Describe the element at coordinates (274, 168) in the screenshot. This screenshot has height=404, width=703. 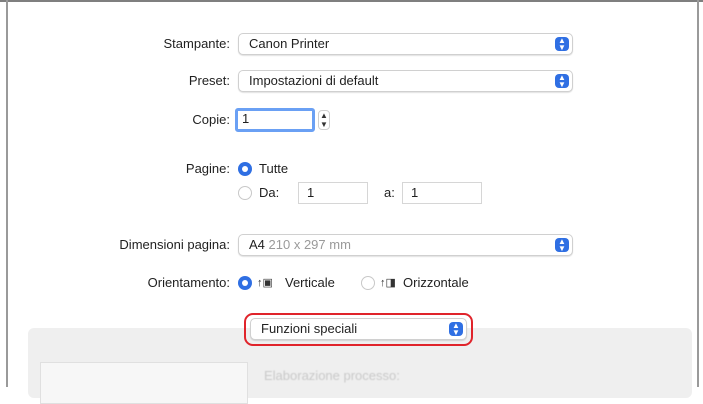
I see `pages-all-label: Tutte` at that location.